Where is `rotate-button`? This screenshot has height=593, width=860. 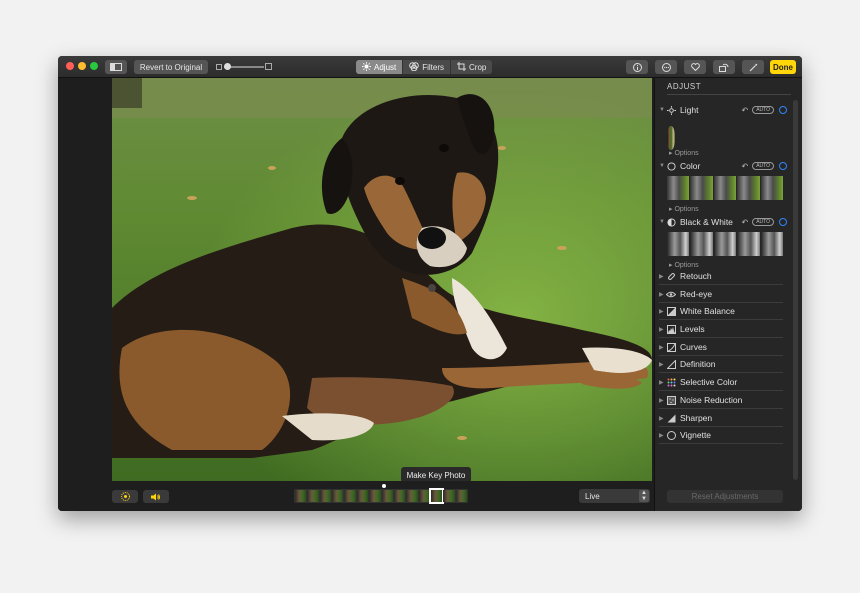
rotate-button is located at coordinates (724, 67).